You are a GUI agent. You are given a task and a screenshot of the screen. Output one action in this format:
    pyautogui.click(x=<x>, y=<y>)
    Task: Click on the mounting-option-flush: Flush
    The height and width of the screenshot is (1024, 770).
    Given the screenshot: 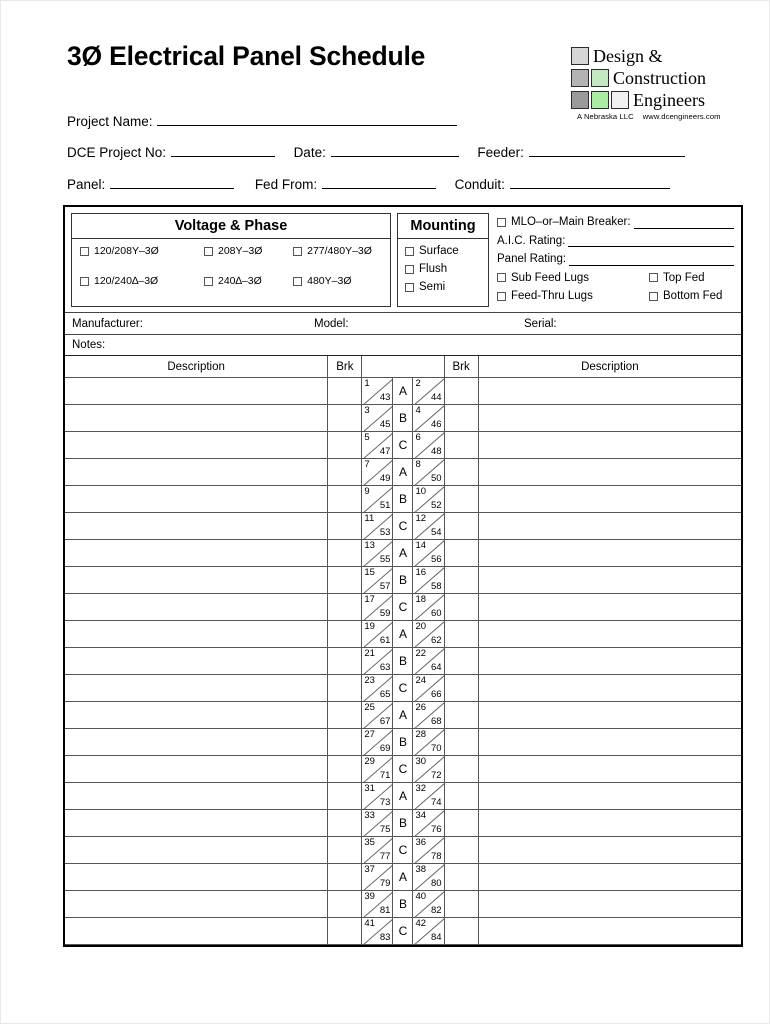 What is the action you would take?
    pyautogui.click(x=446, y=269)
    